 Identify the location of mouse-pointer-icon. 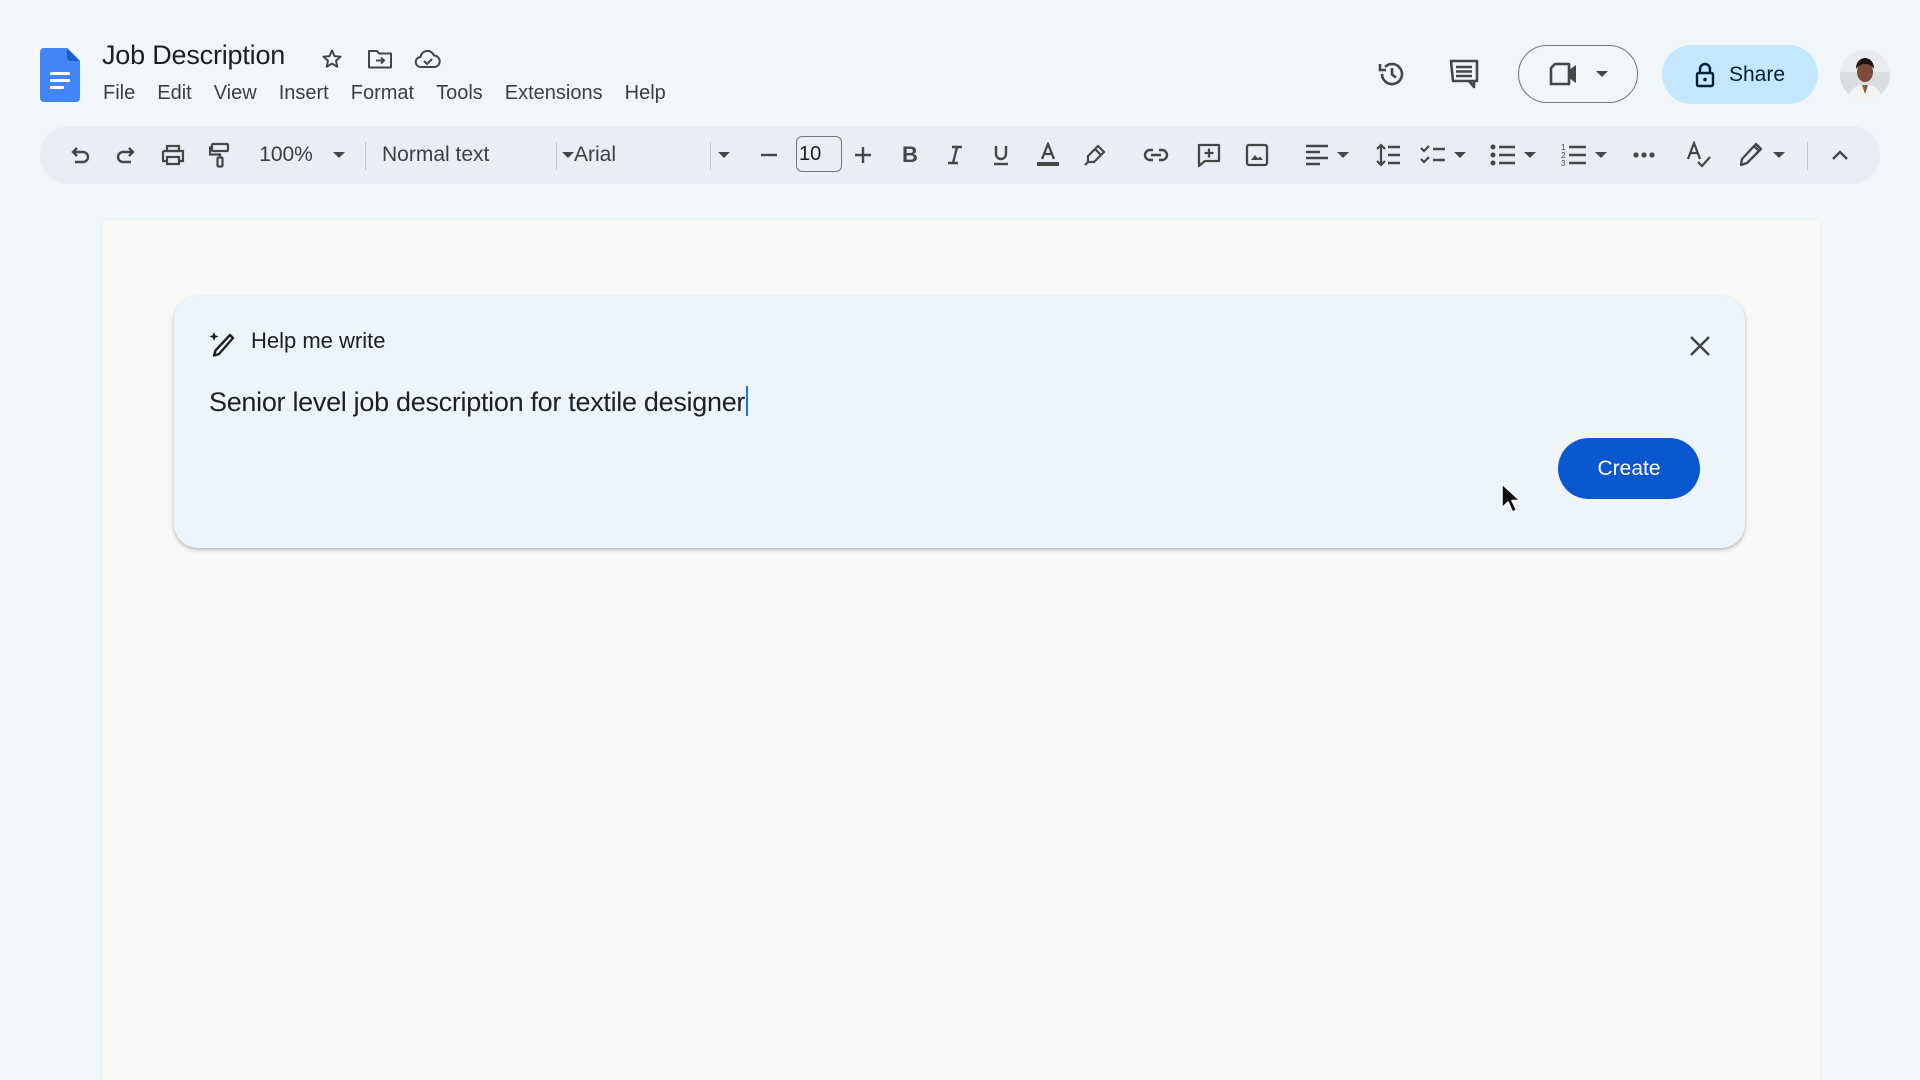
(1511, 498).